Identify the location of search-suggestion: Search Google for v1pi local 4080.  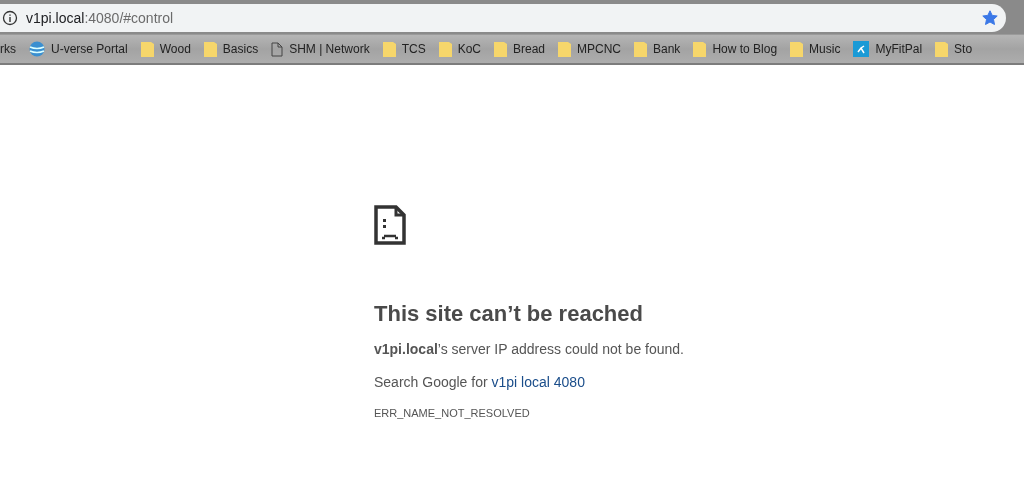
(480, 382).